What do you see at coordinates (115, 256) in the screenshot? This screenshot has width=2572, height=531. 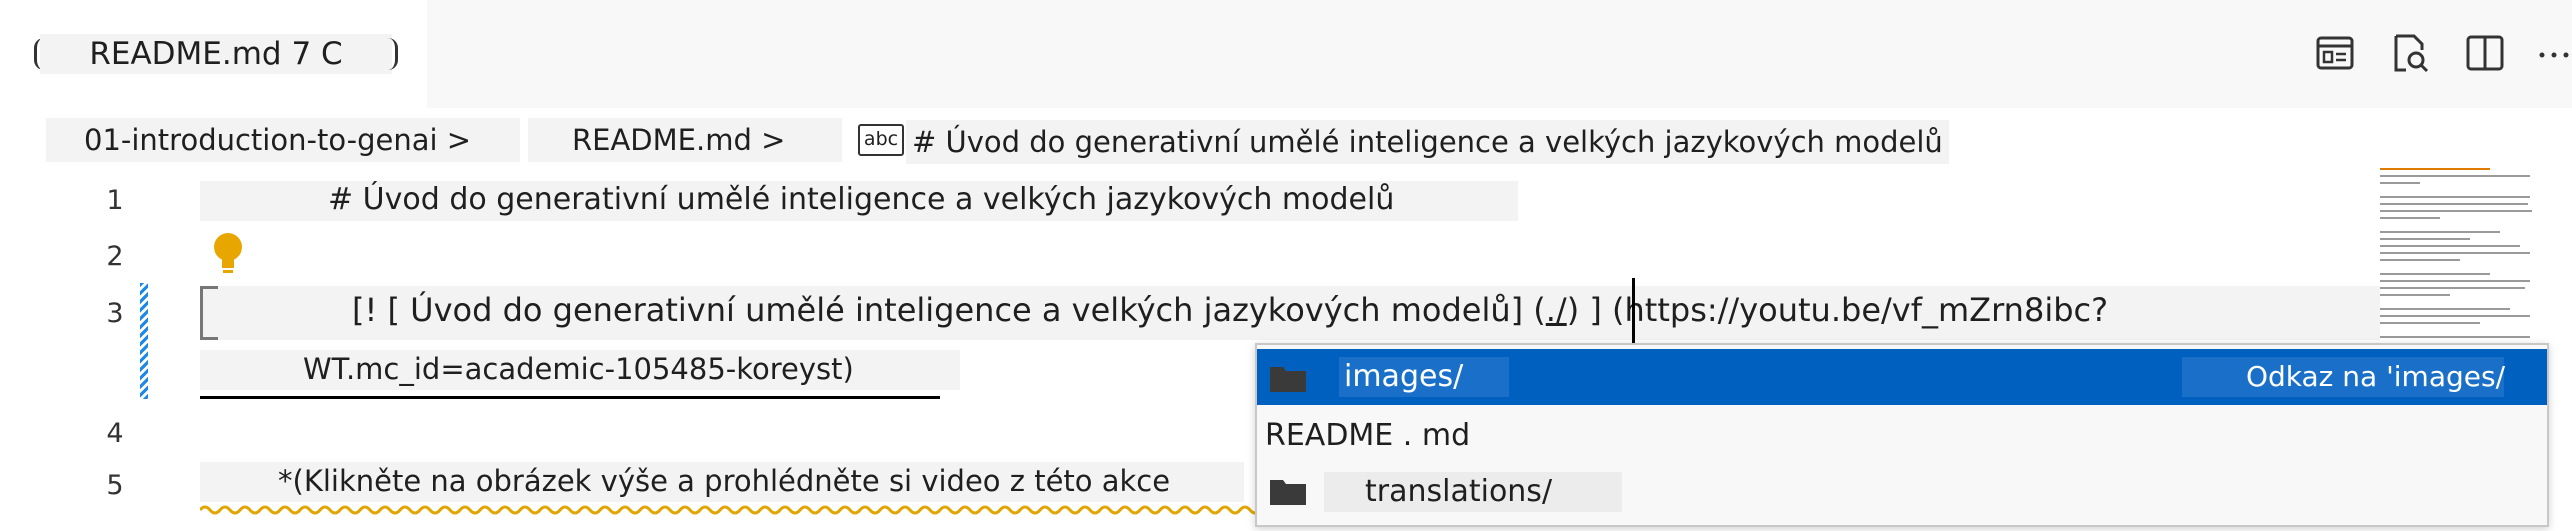 I see `line-number: 2` at bounding box center [115, 256].